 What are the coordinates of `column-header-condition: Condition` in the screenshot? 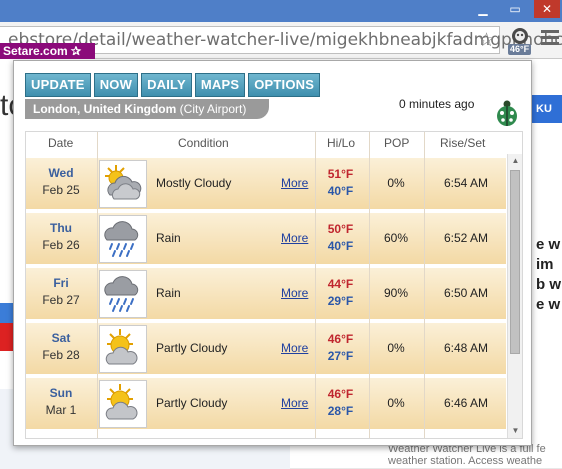 It's located at (203, 143).